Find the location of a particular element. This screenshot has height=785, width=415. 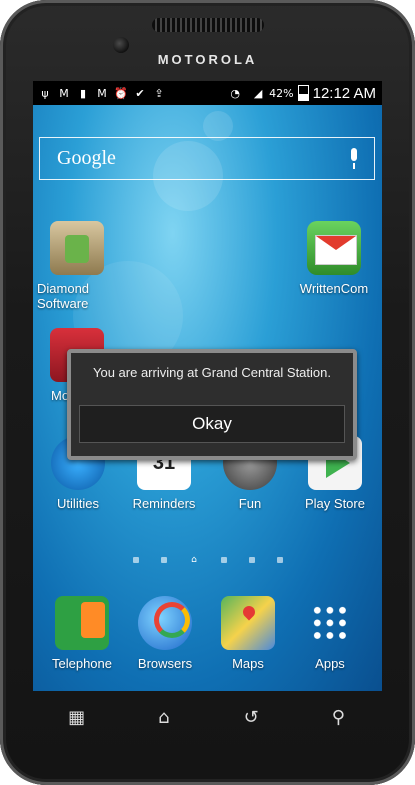

app-label: Browsers is located at coordinates (165, 663).